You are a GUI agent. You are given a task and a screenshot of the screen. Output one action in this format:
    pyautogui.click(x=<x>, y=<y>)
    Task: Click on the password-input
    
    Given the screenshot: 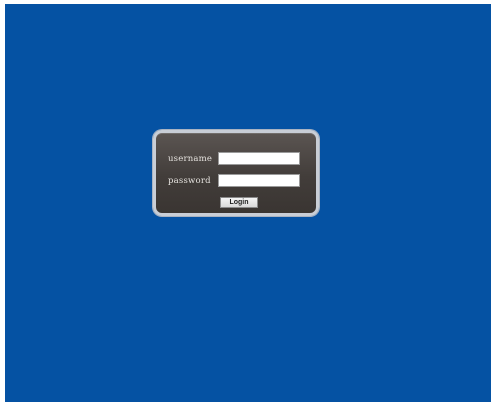 What is the action you would take?
    pyautogui.click(x=259, y=180)
    